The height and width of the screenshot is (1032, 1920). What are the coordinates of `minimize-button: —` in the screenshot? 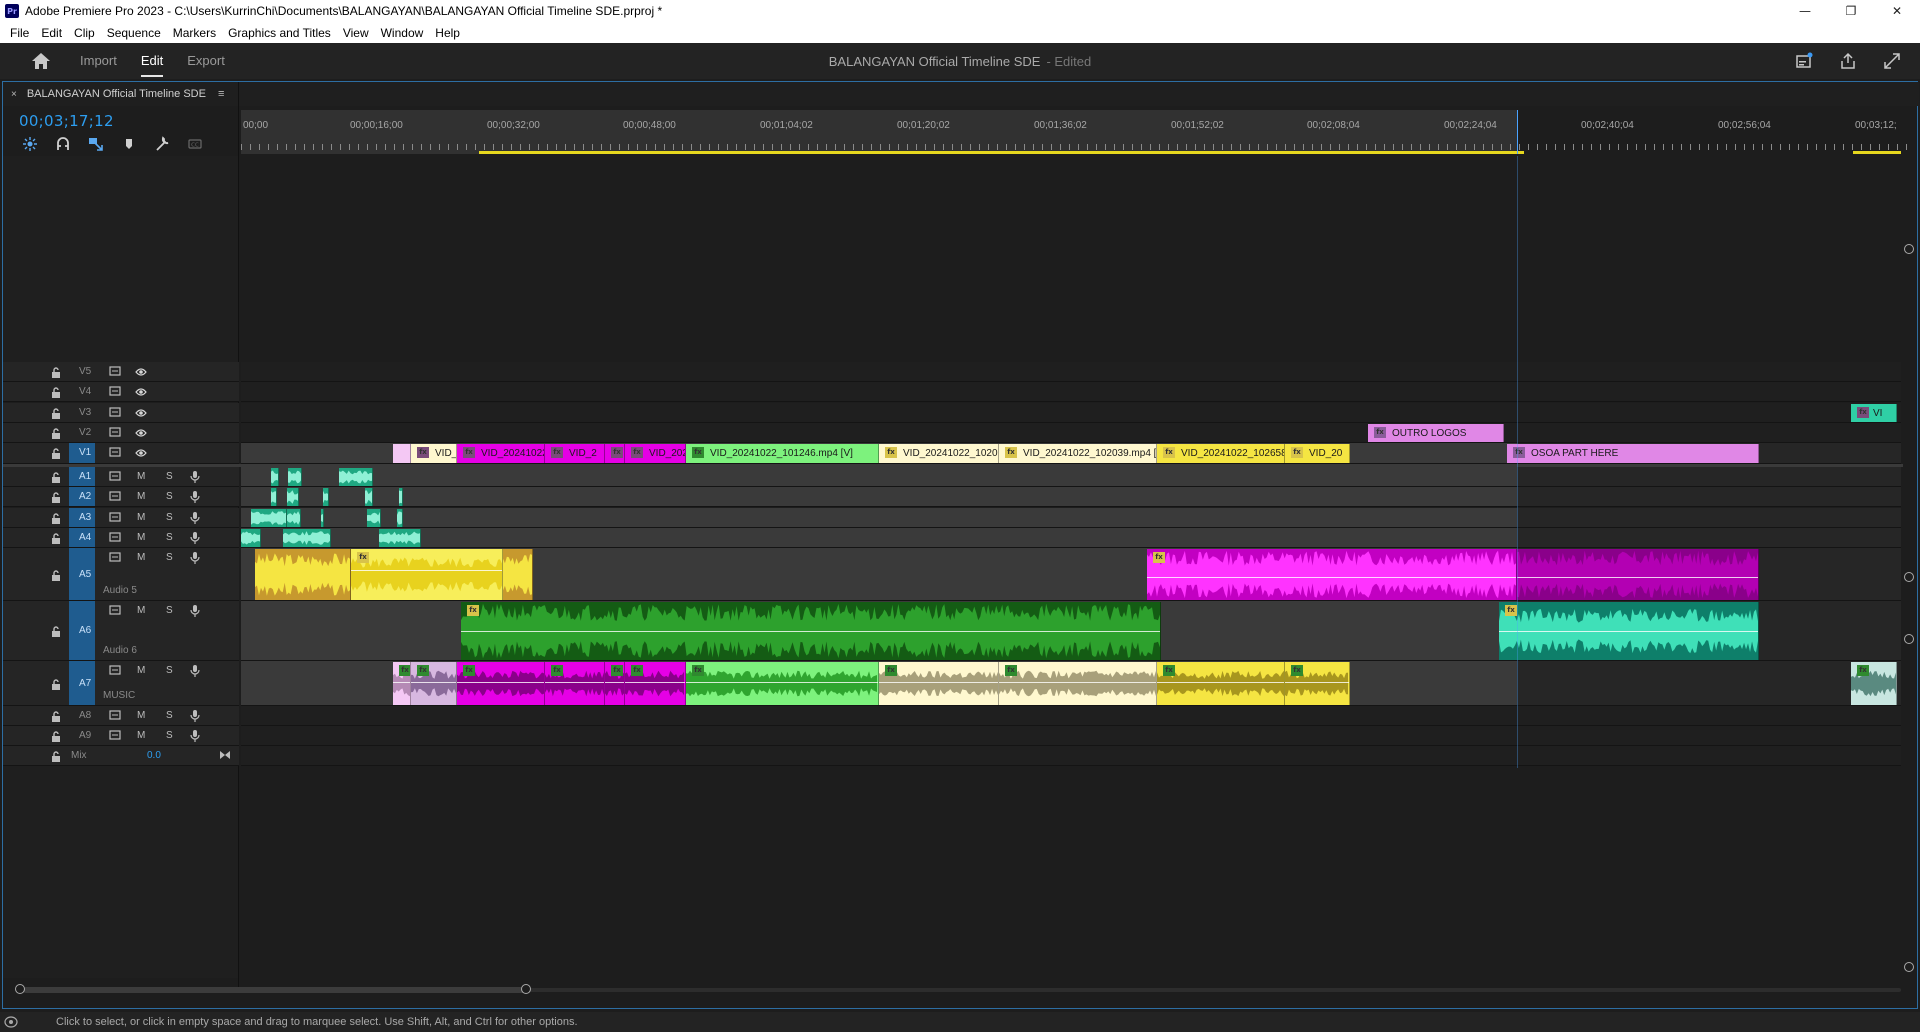 It's located at (1805, 11).